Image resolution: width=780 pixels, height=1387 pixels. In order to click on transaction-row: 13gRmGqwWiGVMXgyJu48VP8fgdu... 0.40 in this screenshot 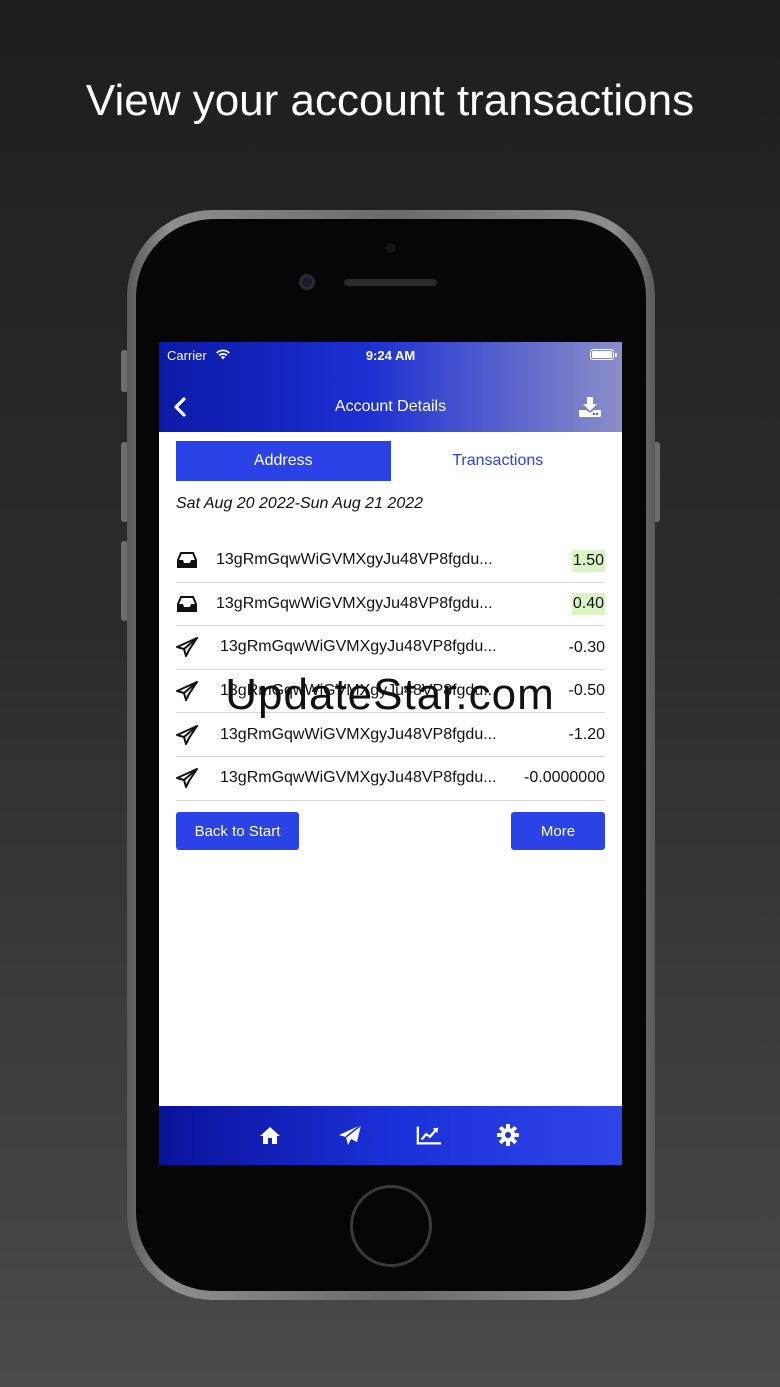, I will do `click(390, 605)`.